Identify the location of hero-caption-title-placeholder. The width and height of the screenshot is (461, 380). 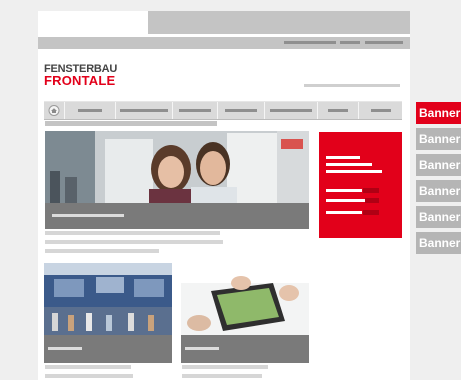
(88, 215).